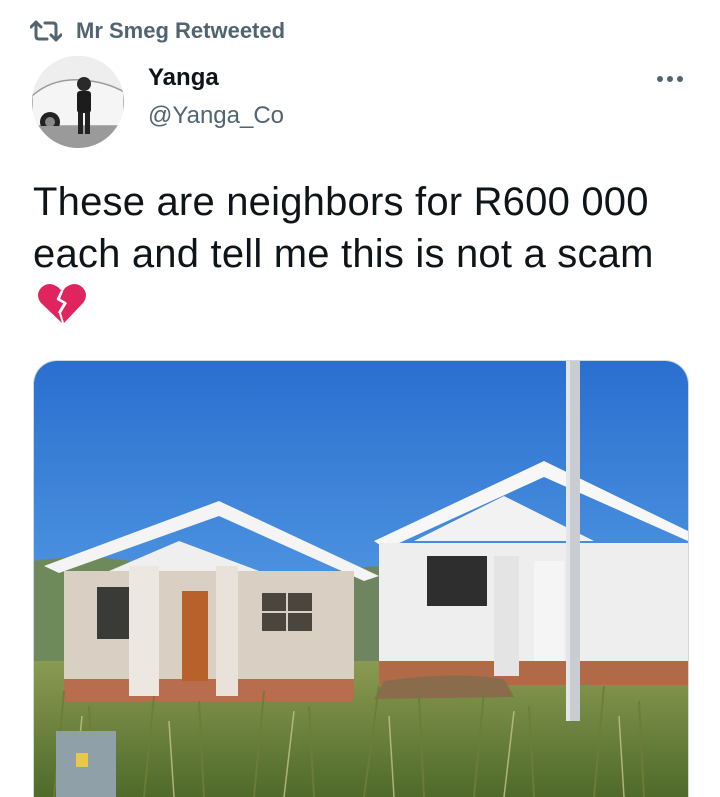  I want to click on author-handle: @Yanga_Co, so click(216, 116).